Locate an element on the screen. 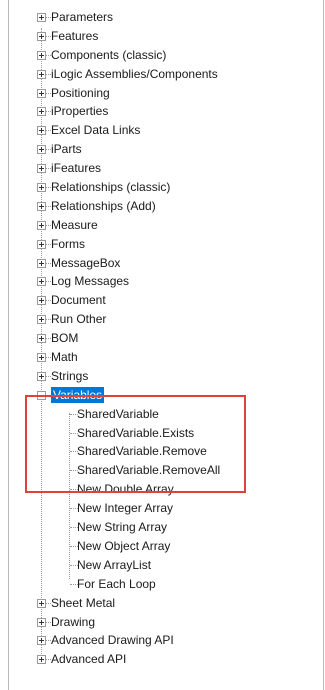 The width and height of the screenshot is (325, 690). tree-node-log-messages: Log Messages is located at coordinates (180, 281).